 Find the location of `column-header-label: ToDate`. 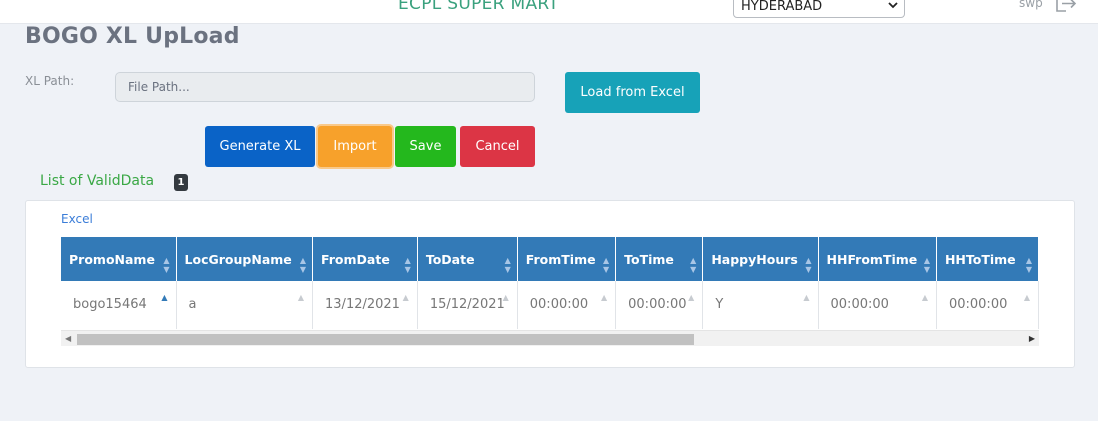

column-header-label: ToDate is located at coordinates (450, 259).